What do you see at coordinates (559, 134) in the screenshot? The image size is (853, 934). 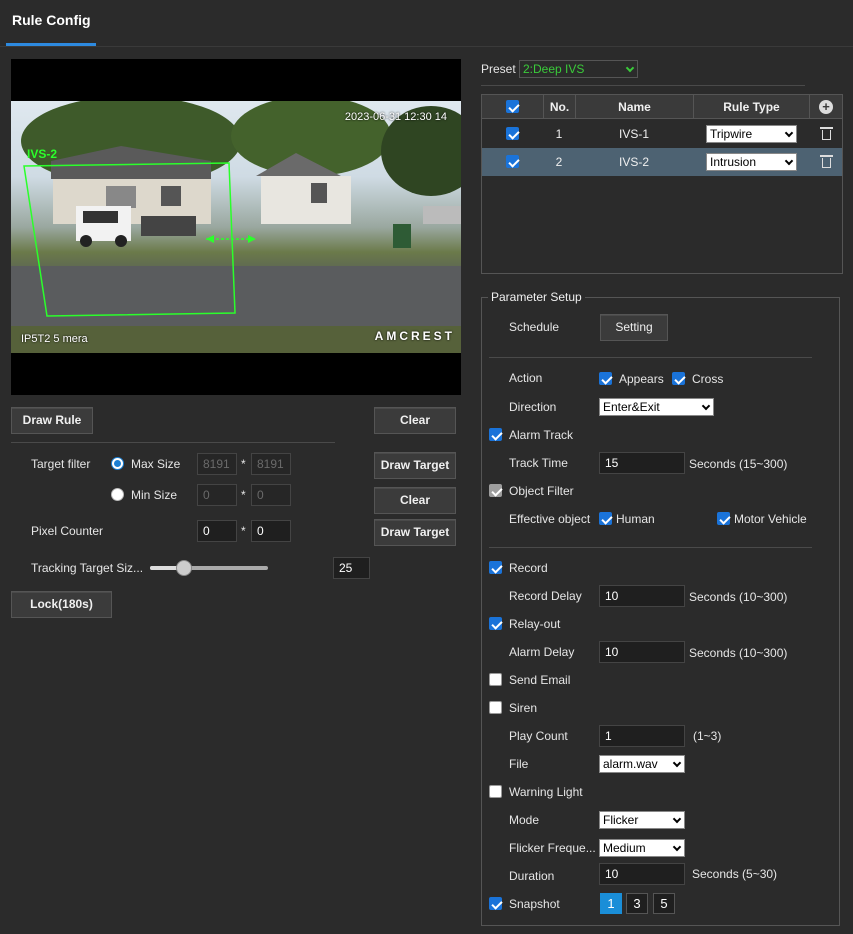 I see `row-no: 1` at bounding box center [559, 134].